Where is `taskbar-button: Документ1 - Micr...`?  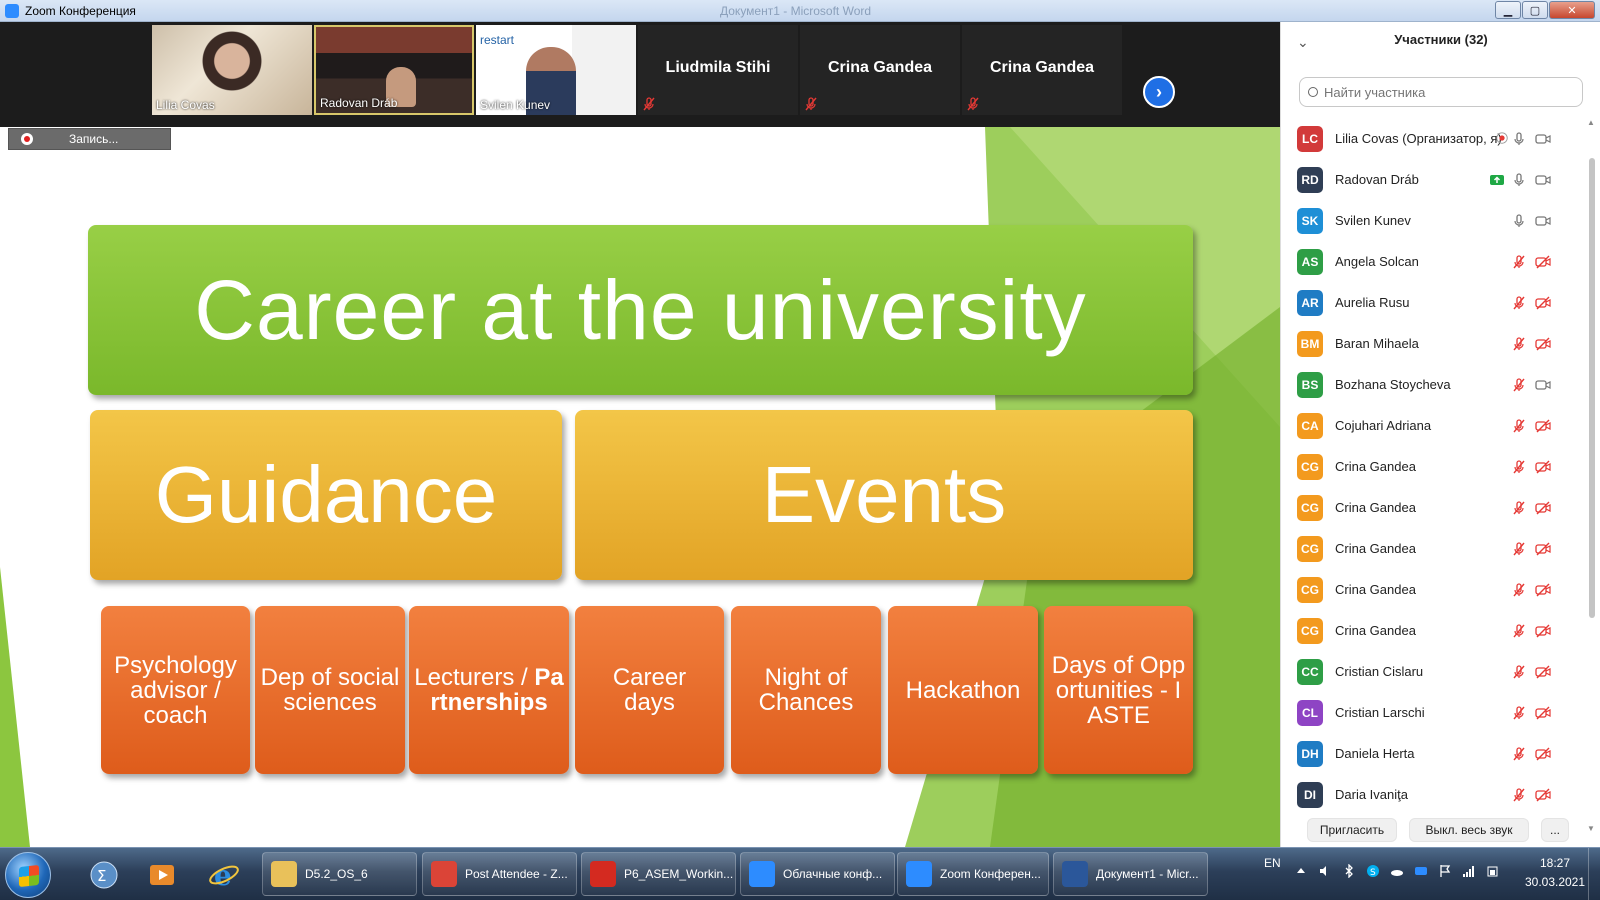 taskbar-button: Документ1 - Micr... is located at coordinates (1130, 874).